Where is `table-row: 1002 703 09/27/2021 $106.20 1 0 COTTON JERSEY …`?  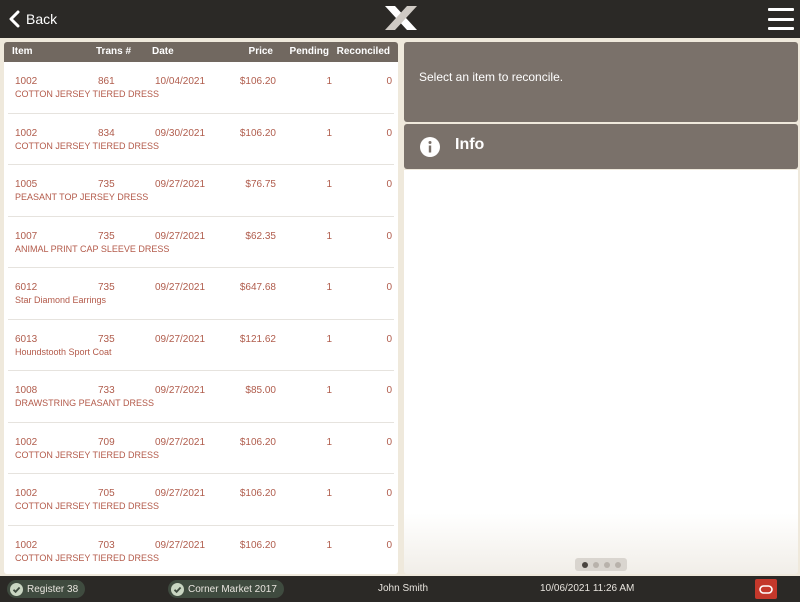
table-row: 1002 703 09/27/2021 $106.20 1 0 COTTON JERSEY … is located at coordinates (201, 550).